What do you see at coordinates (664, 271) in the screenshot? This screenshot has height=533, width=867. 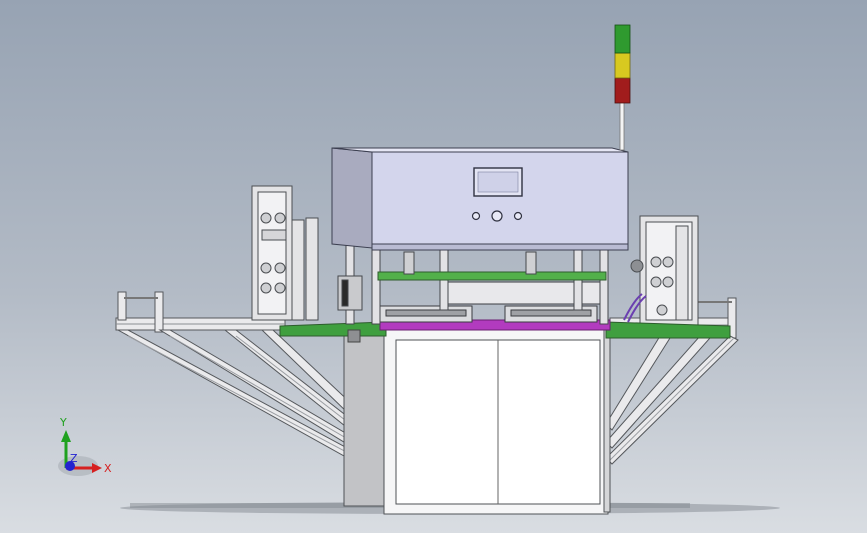 I see `right-vertical-module` at bounding box center [664, 271].